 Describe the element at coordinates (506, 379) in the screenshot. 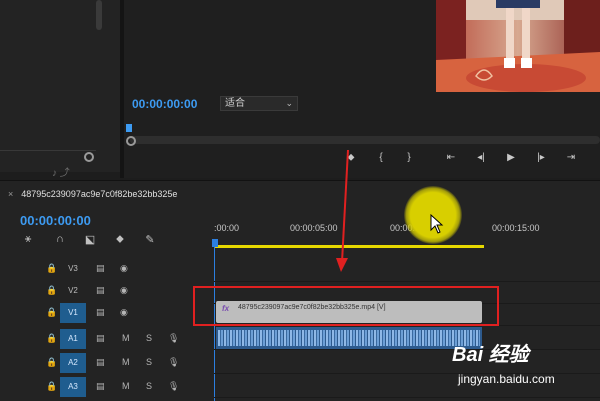

I see `watermark-url: jingyan.baidu.com` at that location.